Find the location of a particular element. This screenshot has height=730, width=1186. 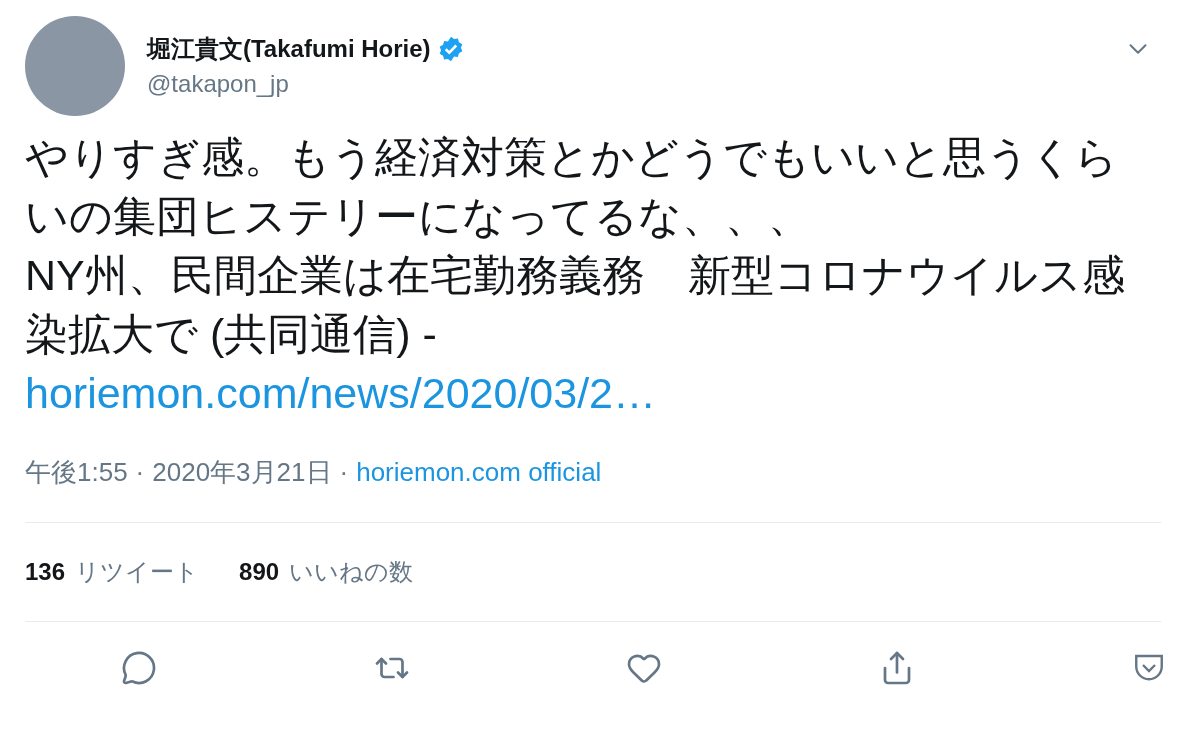

source-link: horiemon.com official is located at coordinates (479, 472).